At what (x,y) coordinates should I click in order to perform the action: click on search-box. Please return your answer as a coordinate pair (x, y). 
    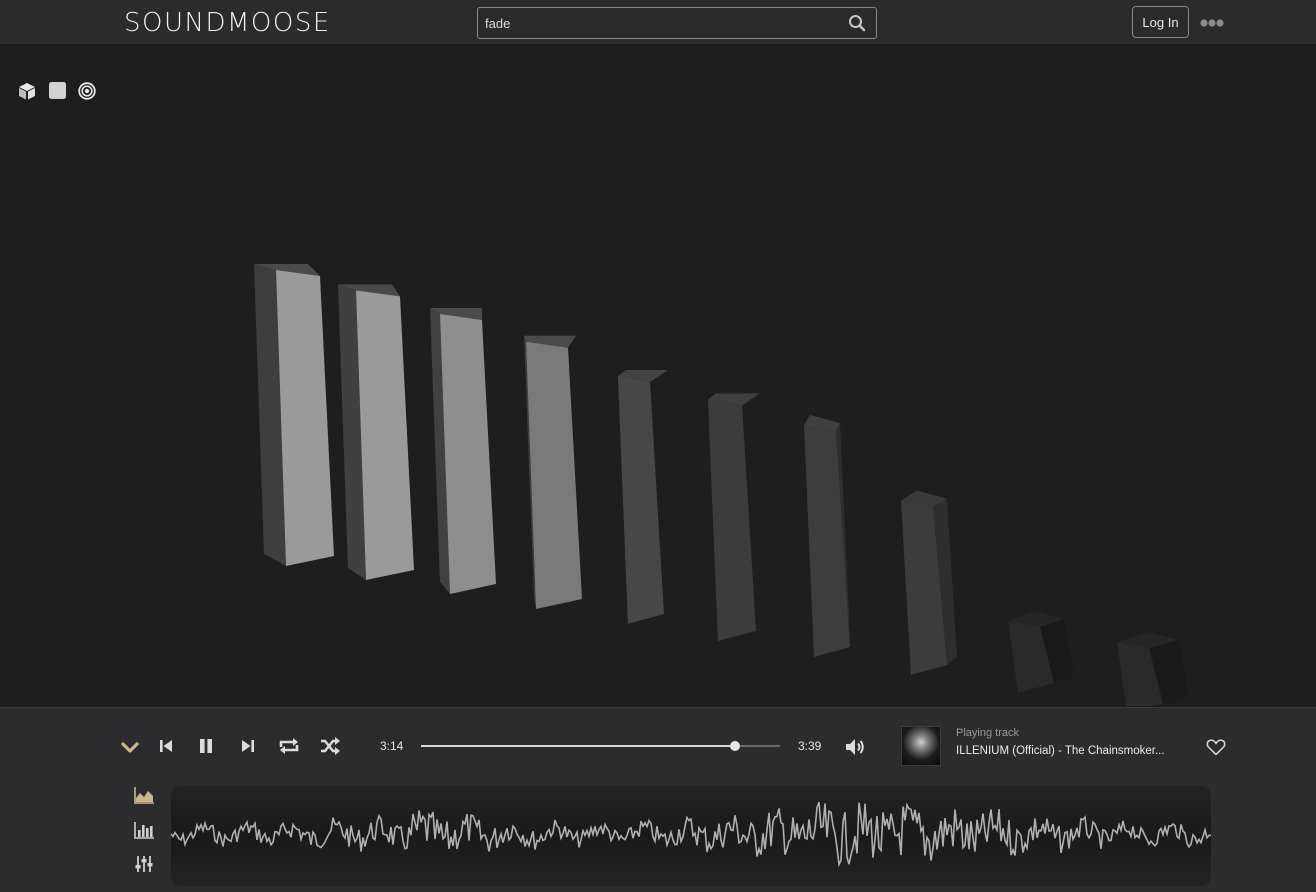
    Looking at the image, I should click on (677, 23).